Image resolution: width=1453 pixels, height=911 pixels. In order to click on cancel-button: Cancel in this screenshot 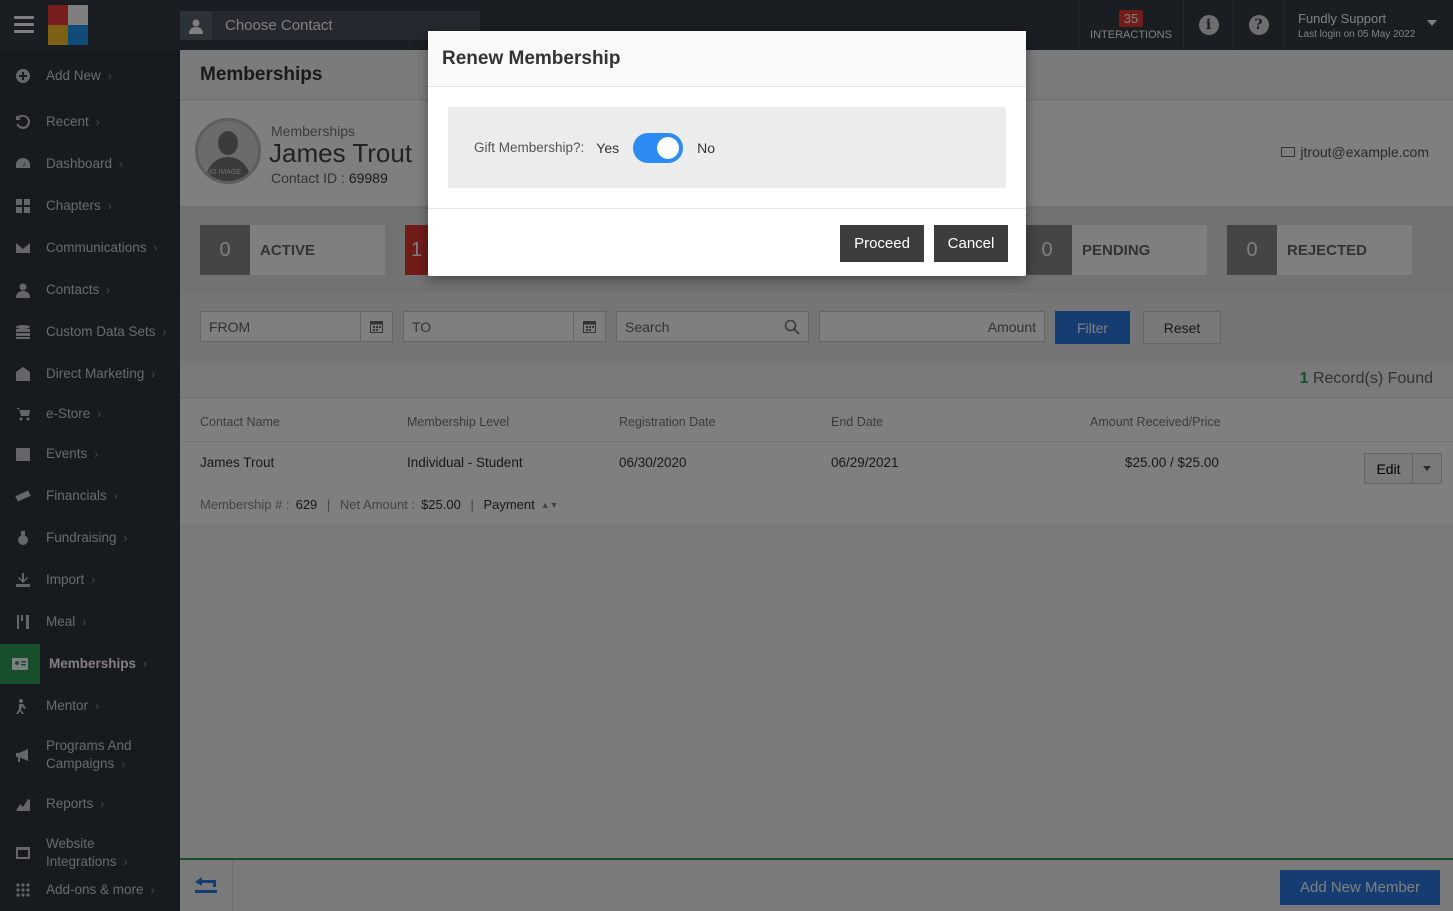, I will do `click(971, 243)`.